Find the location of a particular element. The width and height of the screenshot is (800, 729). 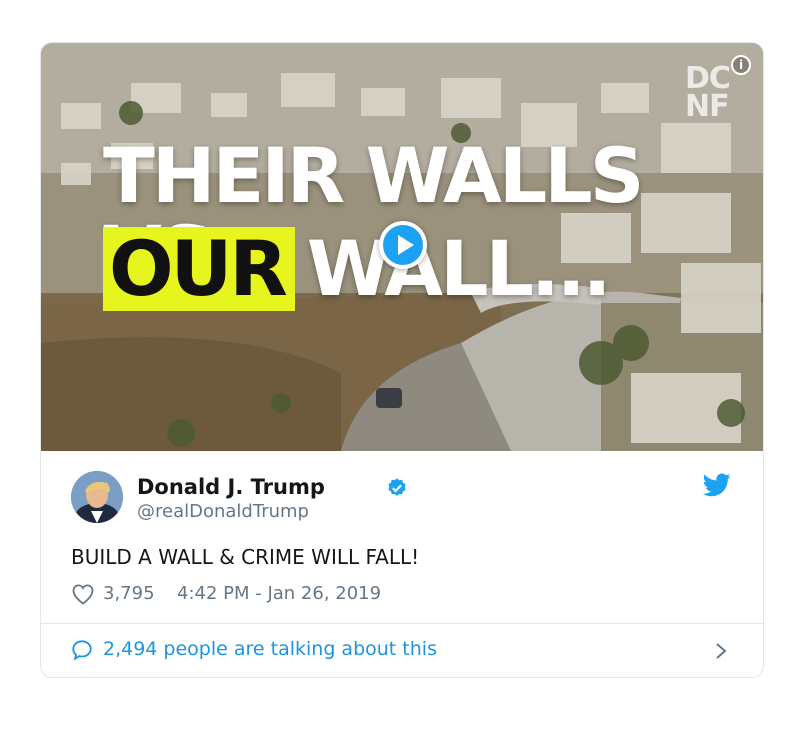

info-icon: i is located at coordinates (741, 65).